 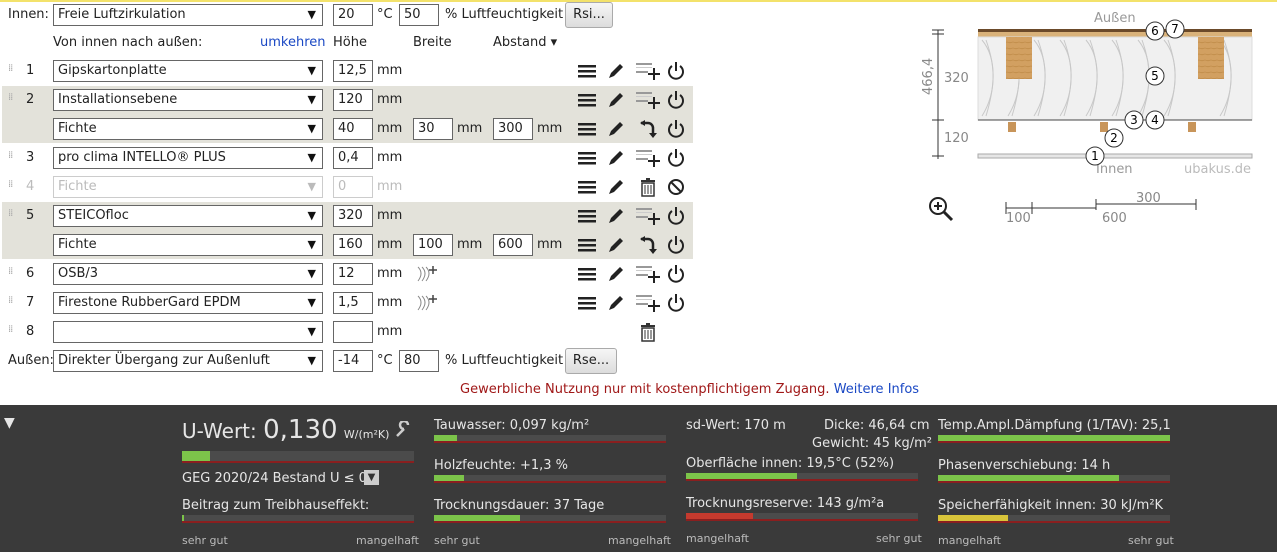 I want to click on layer-8-material-select: ▼, so click(x=188, y=332).